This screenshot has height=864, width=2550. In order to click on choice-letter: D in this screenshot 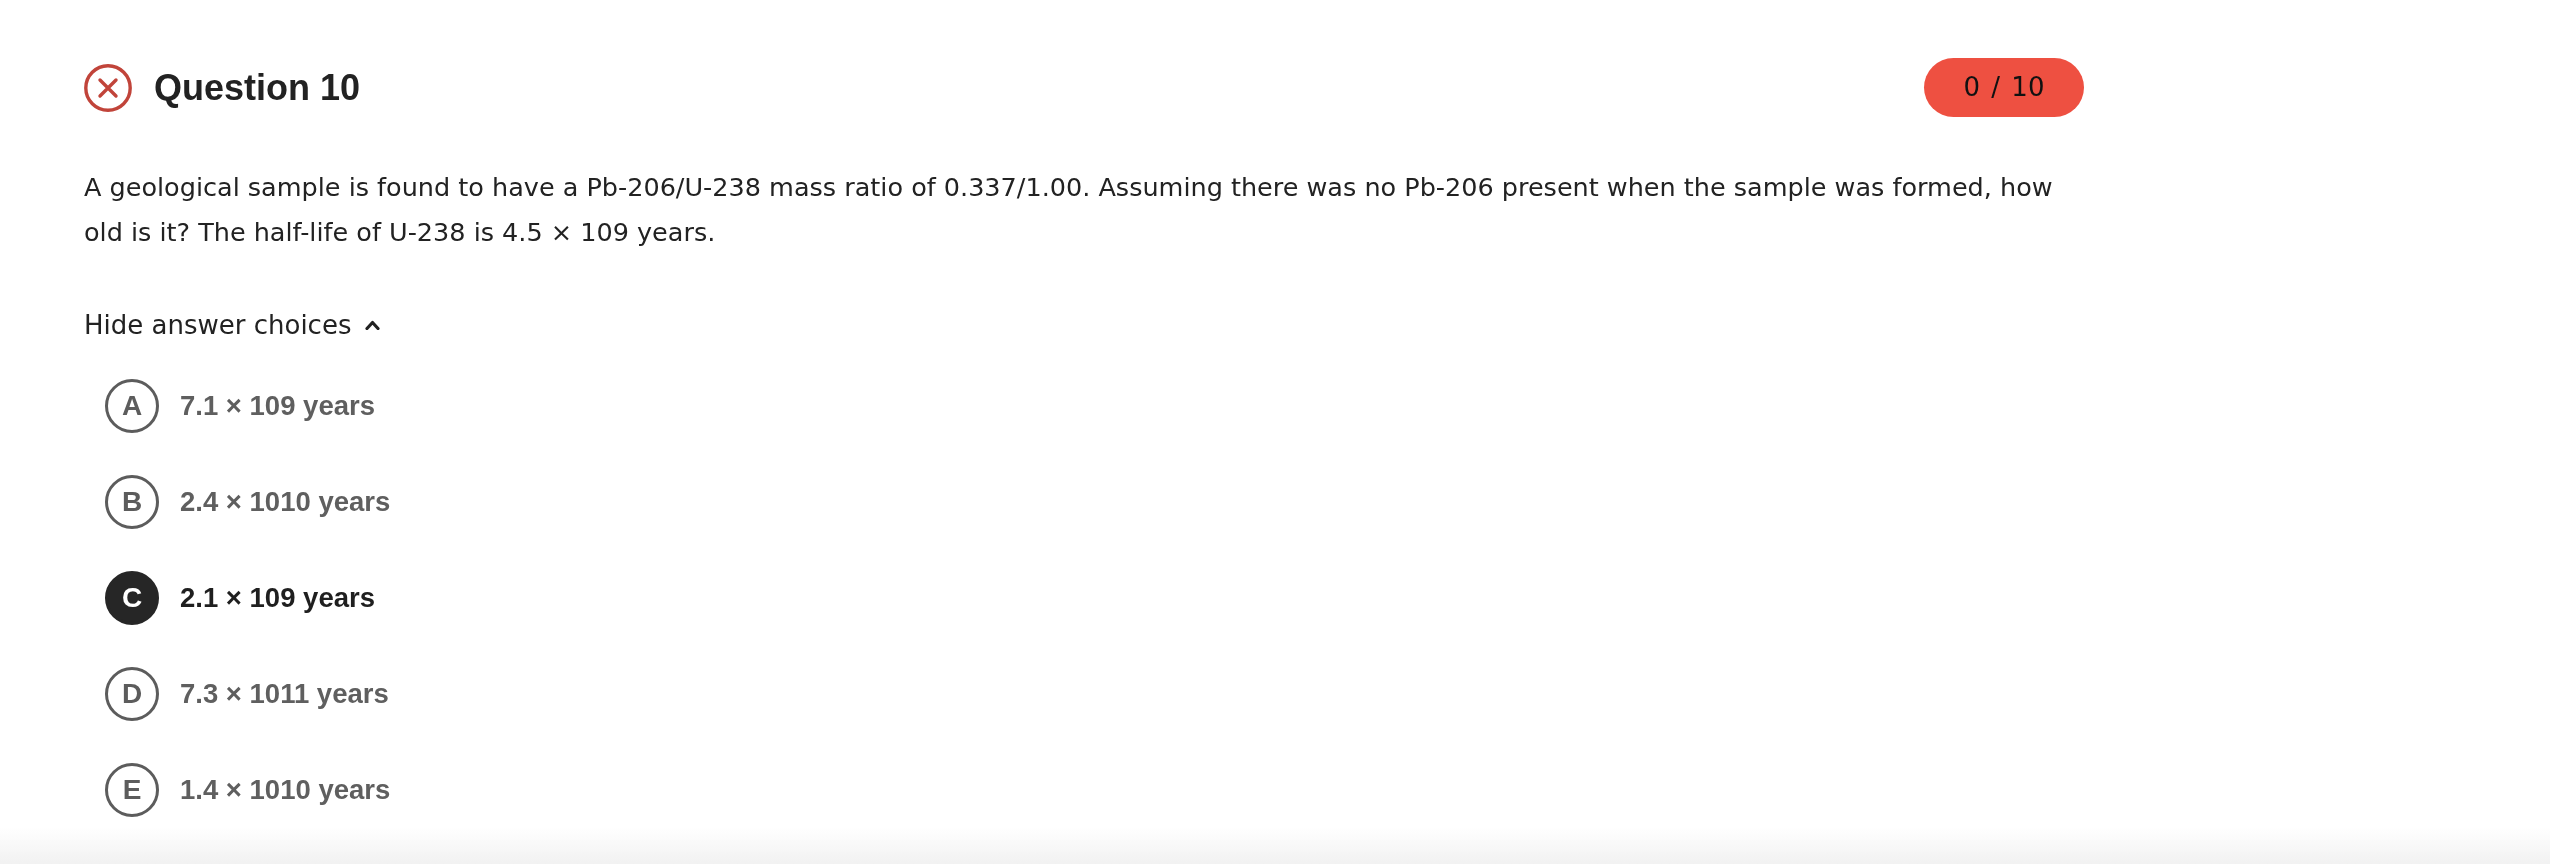, I will do `click(132, 694)`.